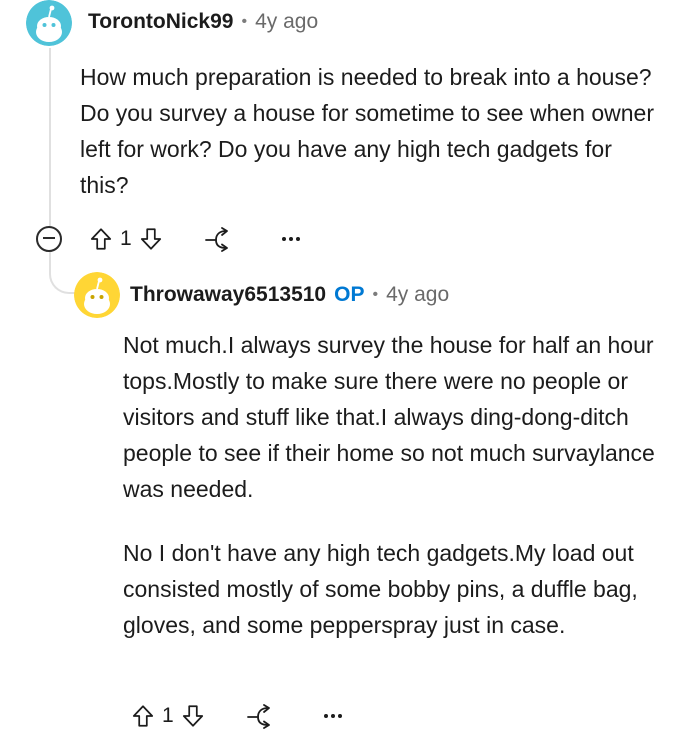 Image resolution: width=700 pixels, height=744 pixels. What do you see at coordinates (62, 273) in the screenshot?
I see `reply-branch-line` at bounding box center [62, 273].